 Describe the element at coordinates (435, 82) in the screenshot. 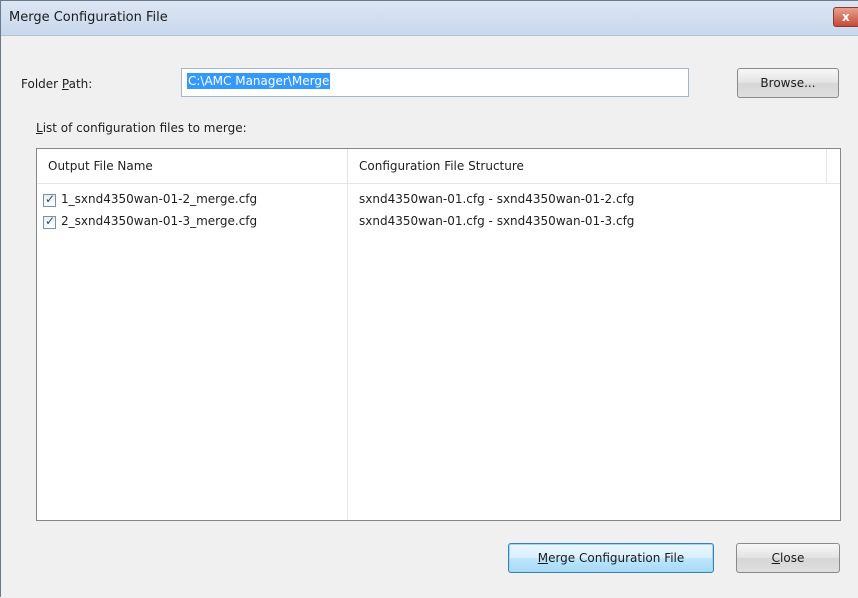

I see `folder-path-input: C:\AMC Manager\Merge` at that location.